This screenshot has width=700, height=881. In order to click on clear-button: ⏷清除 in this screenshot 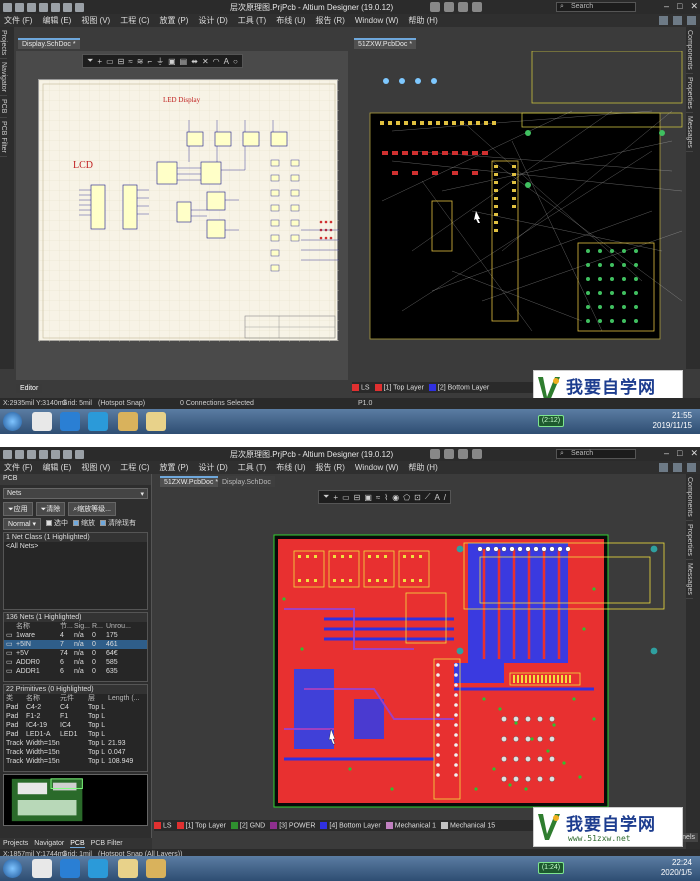, I will do `click(50, 509)`.